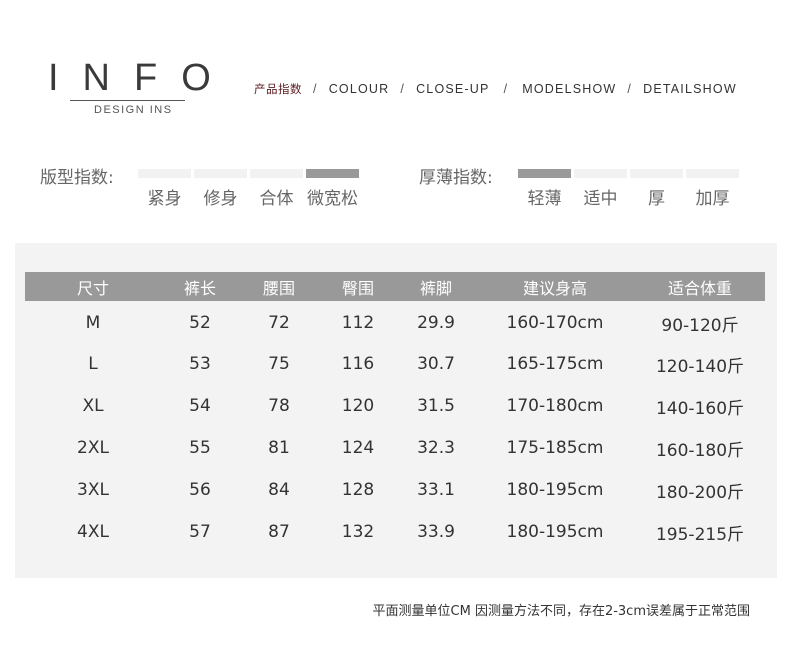 The width and height of the screenshot is (790, 651). I want to click on fit-option: 合体, so click(276, 189).